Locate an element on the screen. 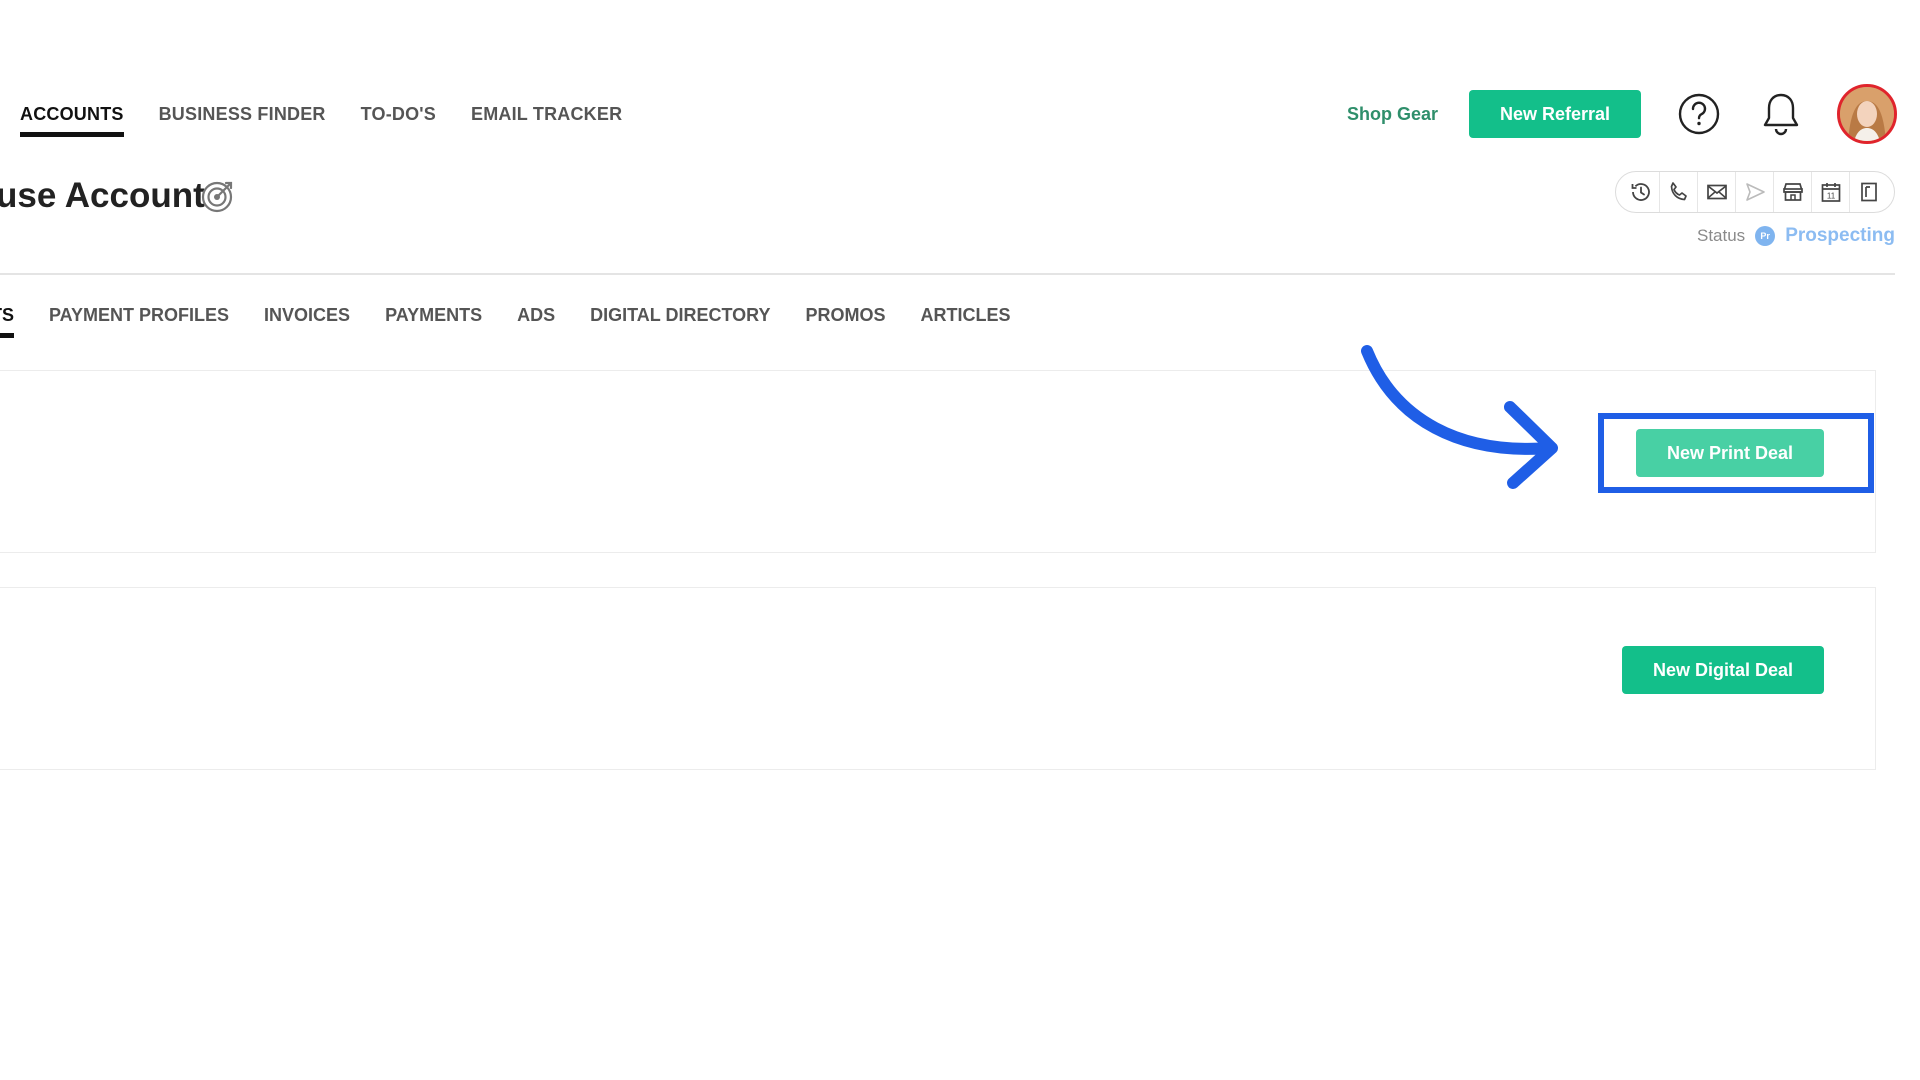 The image size is (1920, 1080). nav-accounts: ACCOUNTS is located at coordinates (72, 120).